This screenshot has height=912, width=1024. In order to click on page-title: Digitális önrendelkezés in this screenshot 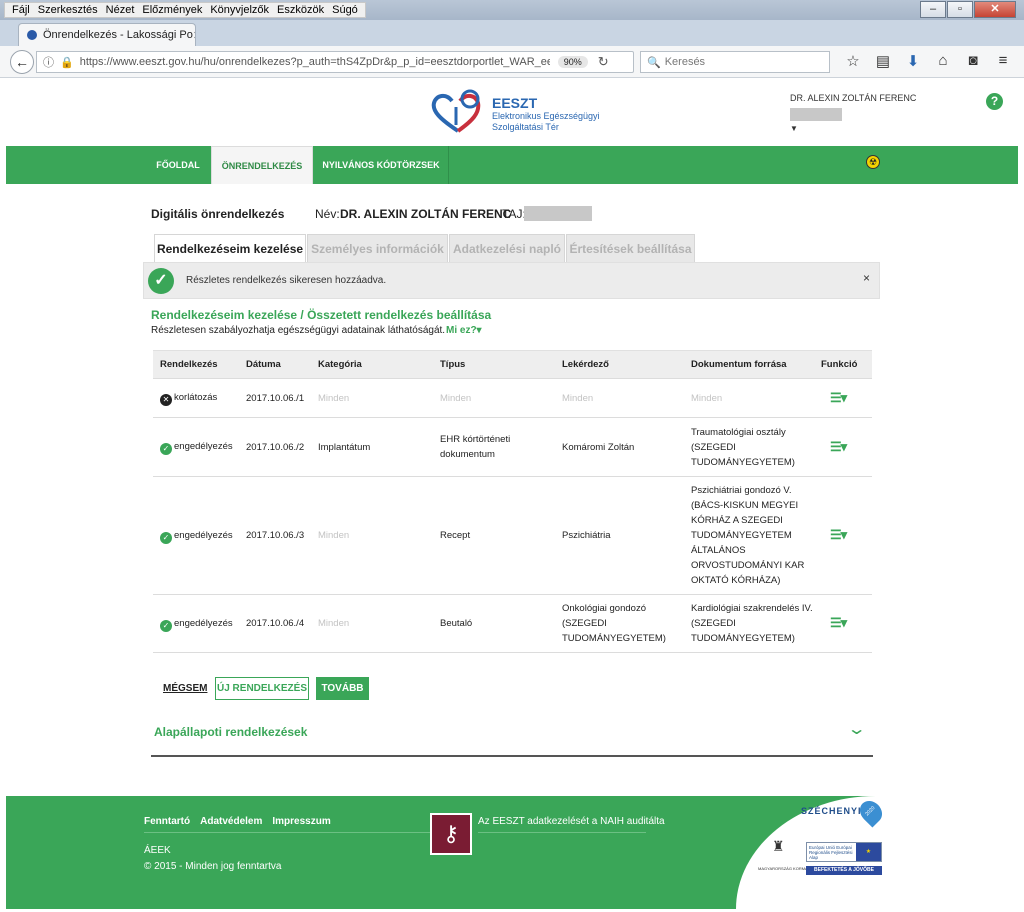, I will do `click(218, 214)`.